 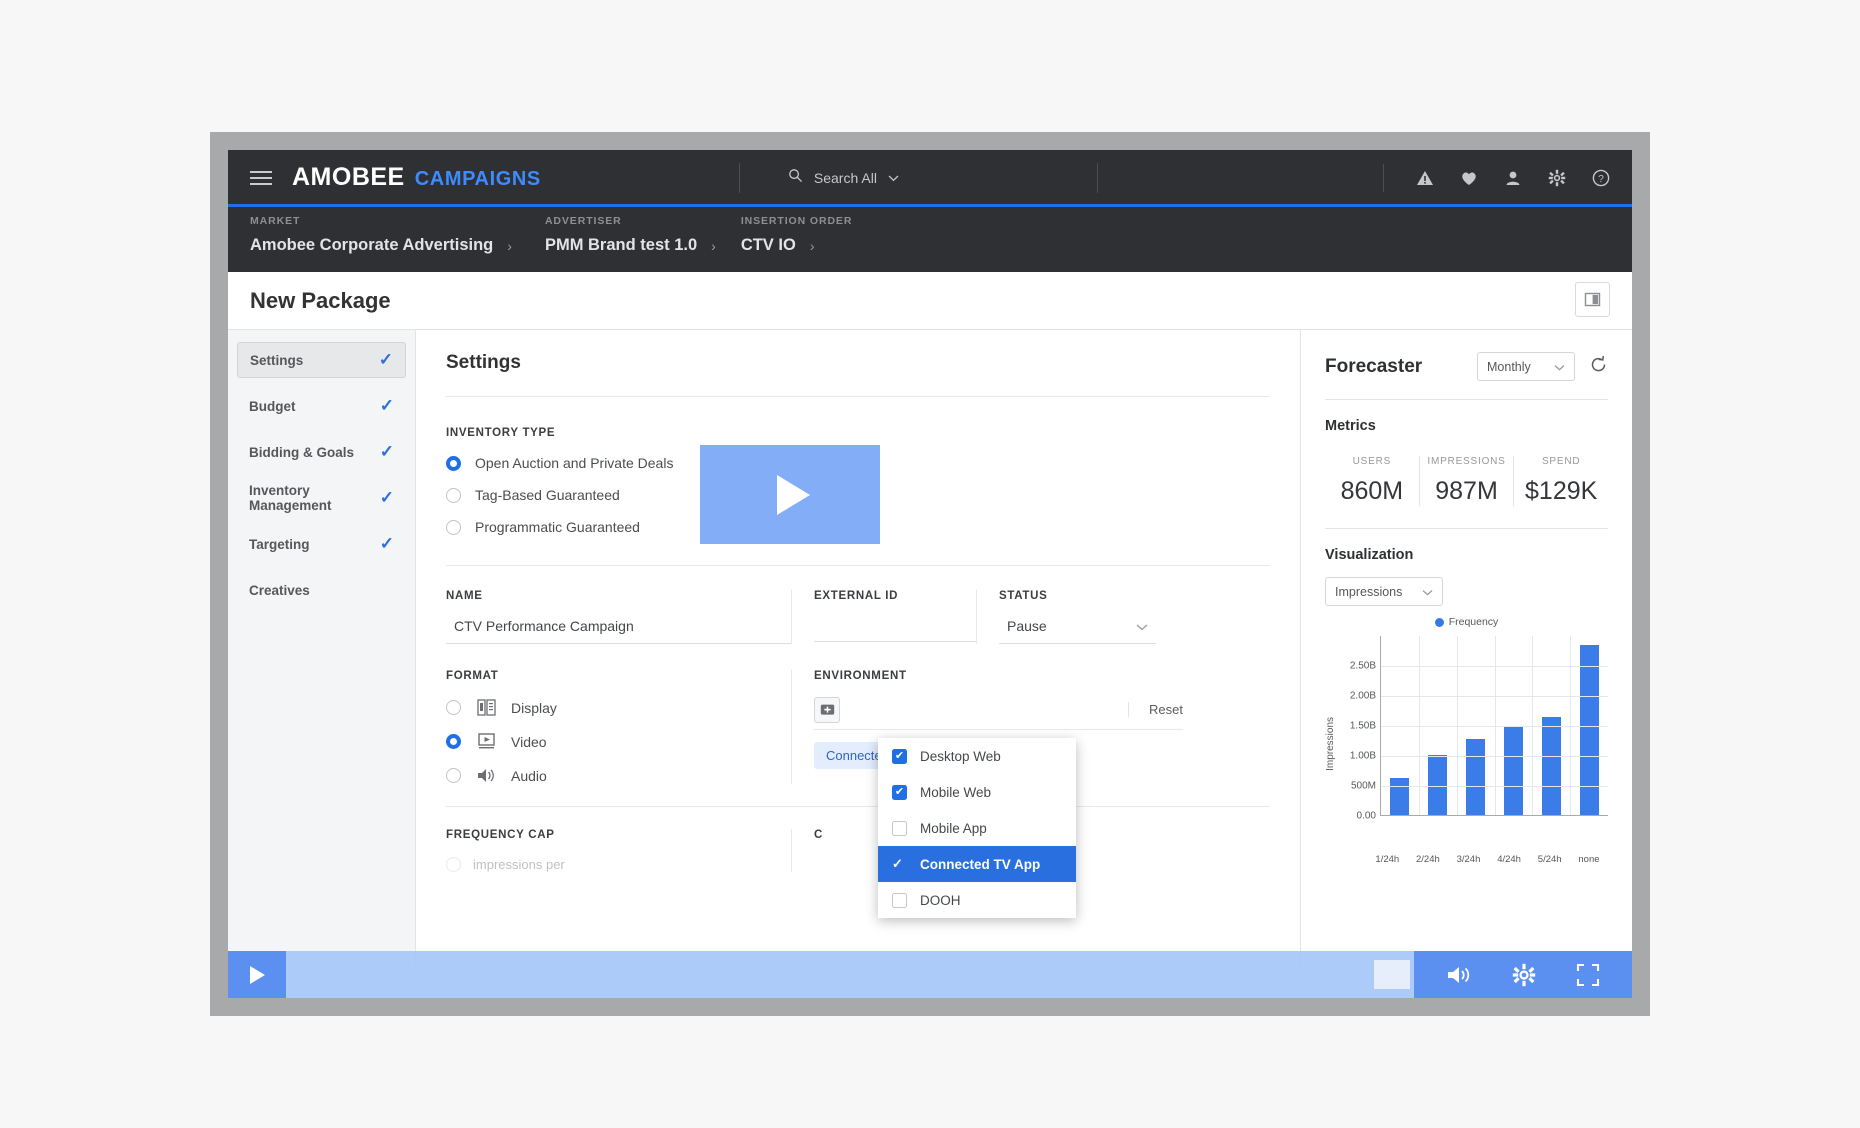 I want to click on search-icon, so click(x=795, y=178).